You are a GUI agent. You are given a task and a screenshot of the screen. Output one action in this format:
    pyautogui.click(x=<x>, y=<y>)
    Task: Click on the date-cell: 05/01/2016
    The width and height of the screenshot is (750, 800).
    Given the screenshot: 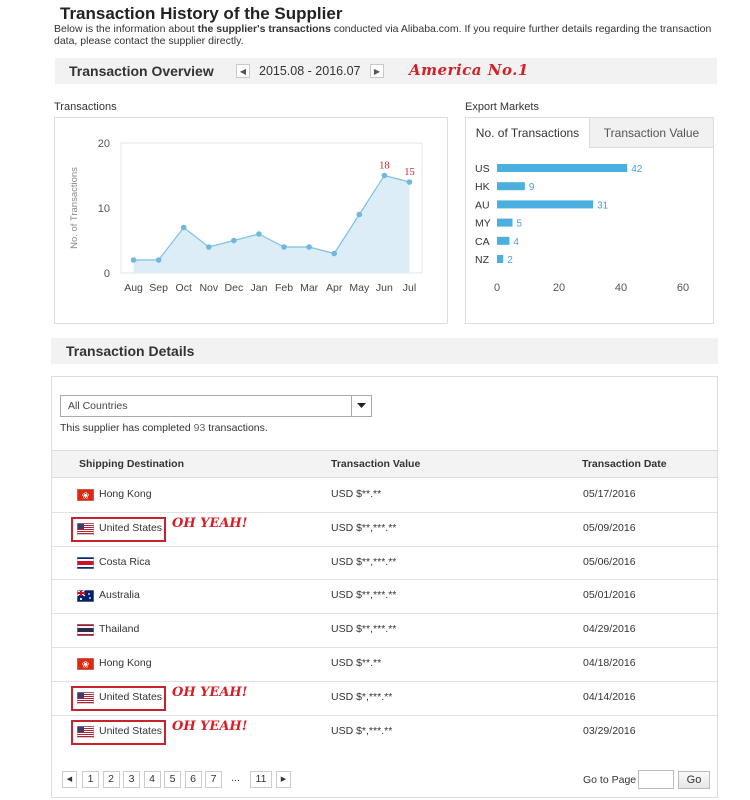 What is the action you would take?
    pyautogui.click(x=609, y=595)
    